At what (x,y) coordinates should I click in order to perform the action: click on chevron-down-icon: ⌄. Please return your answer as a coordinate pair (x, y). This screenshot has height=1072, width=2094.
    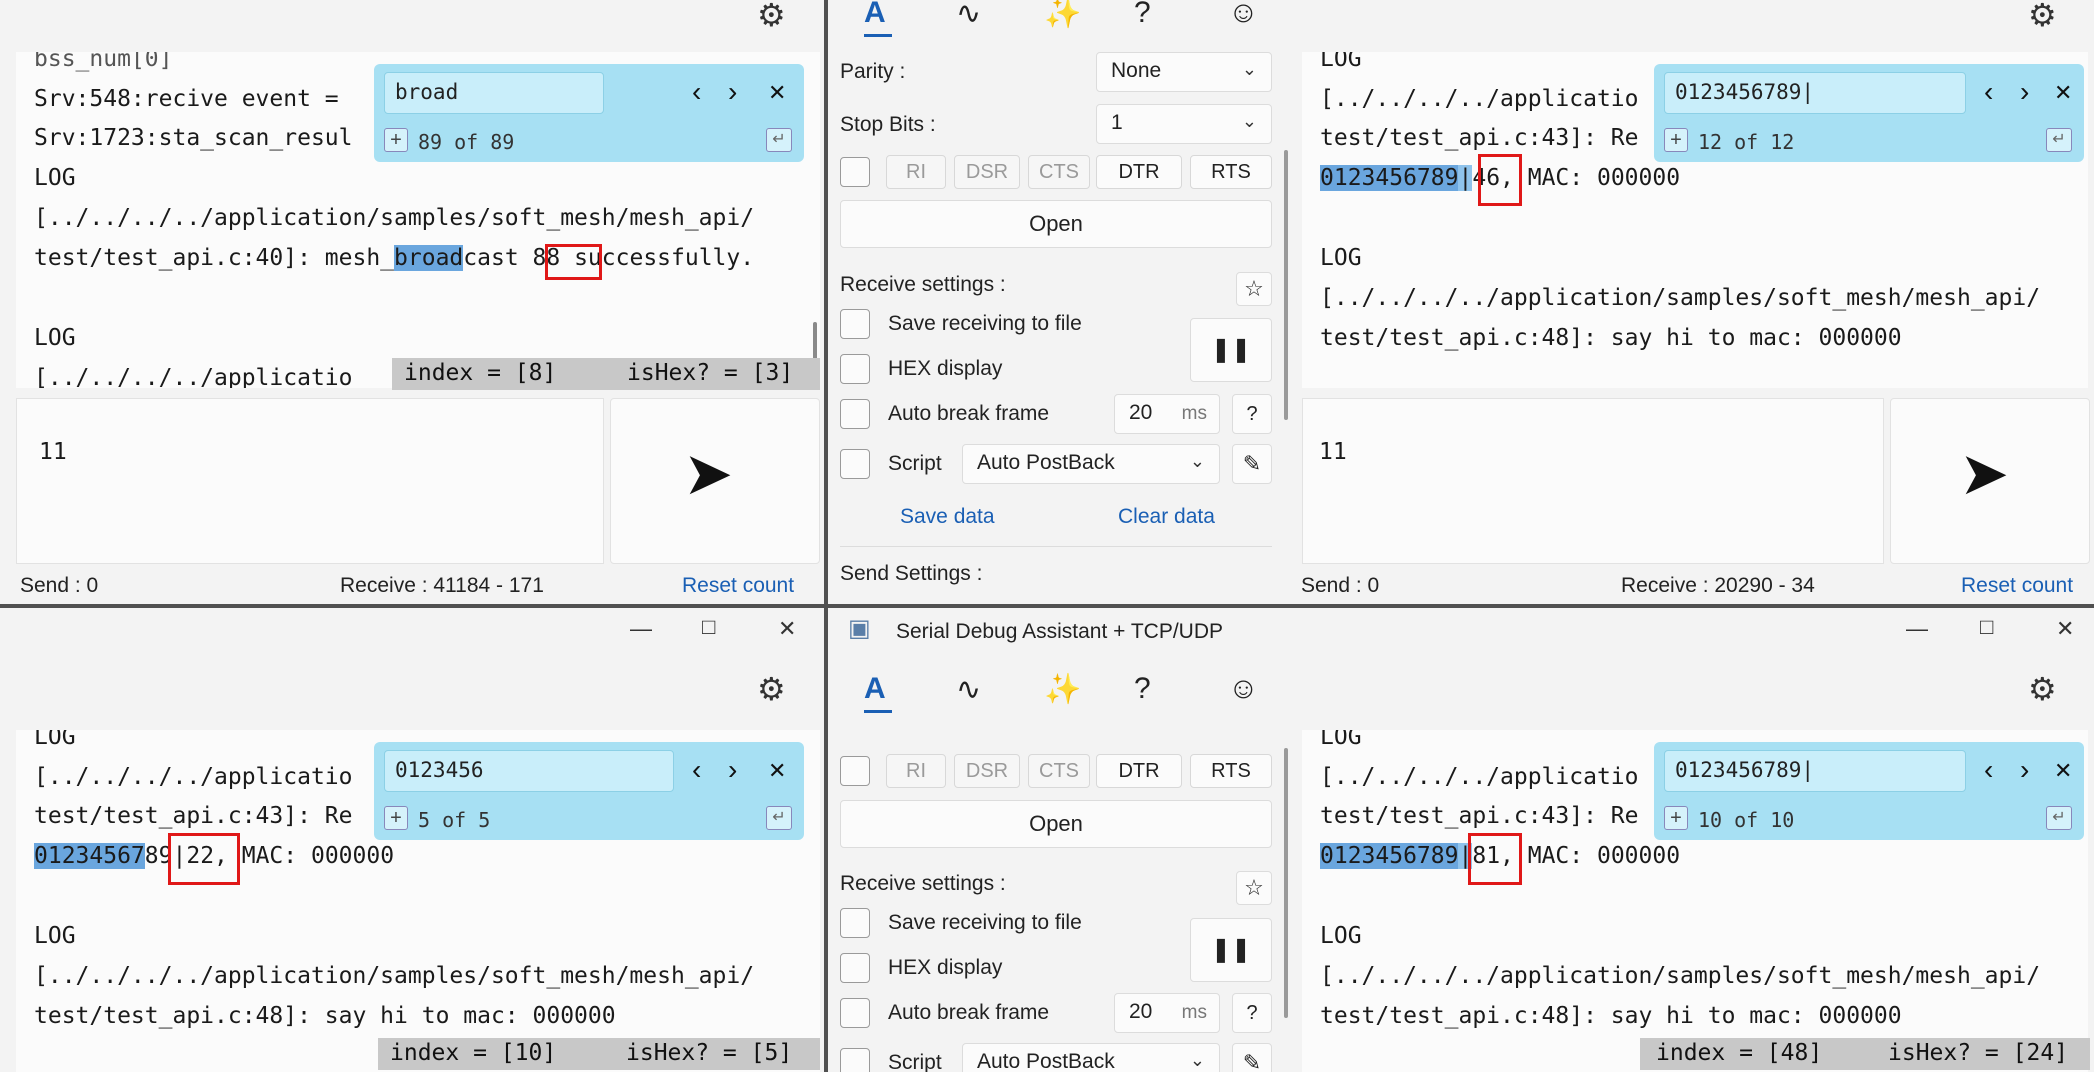
    Looking at the image, I should click on (1197, 461).